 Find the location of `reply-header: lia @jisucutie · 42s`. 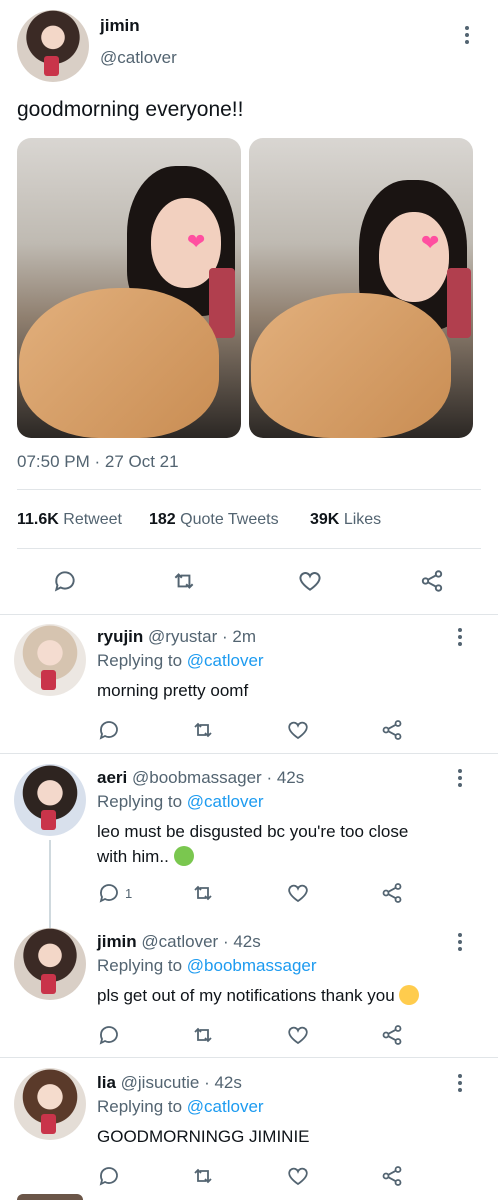

reply-header: lia @jisucutie · 42s is located at coordinates (169, 1083).